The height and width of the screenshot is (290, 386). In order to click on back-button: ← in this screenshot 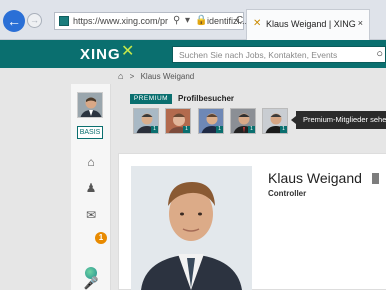, I will do `click(14, 21)`.